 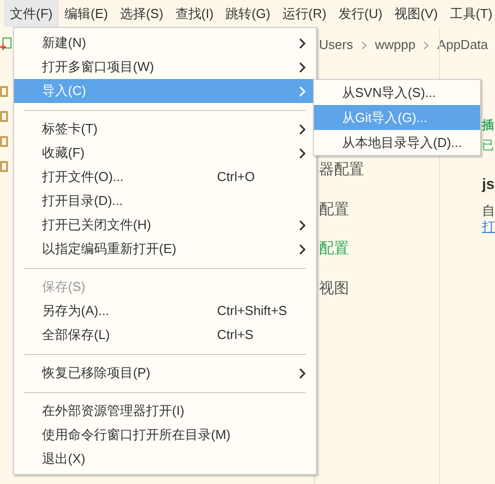 What do you see at coordinates (334, 289) in the screenshot?
I see `settings-item: 视图` at bounding box center [334, 289].